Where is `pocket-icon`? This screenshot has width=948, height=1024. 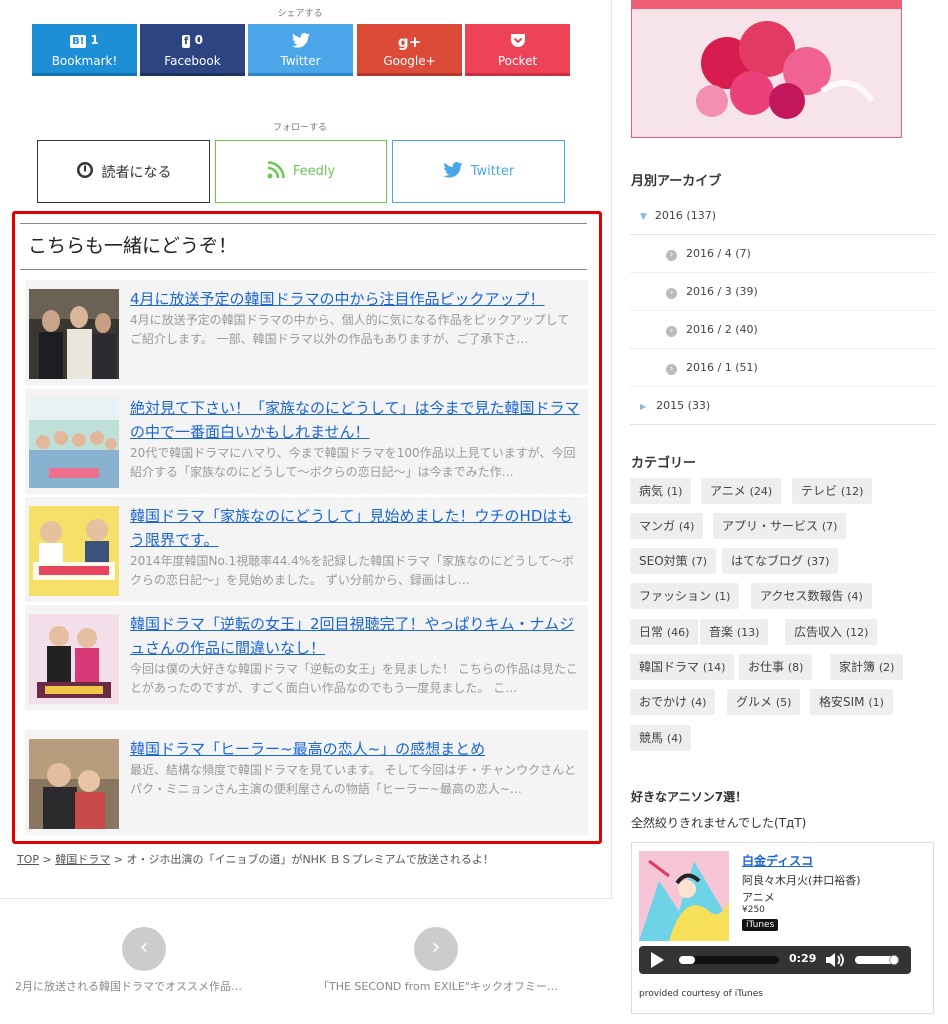 pocket-icon is located at coordinates (517, 39).